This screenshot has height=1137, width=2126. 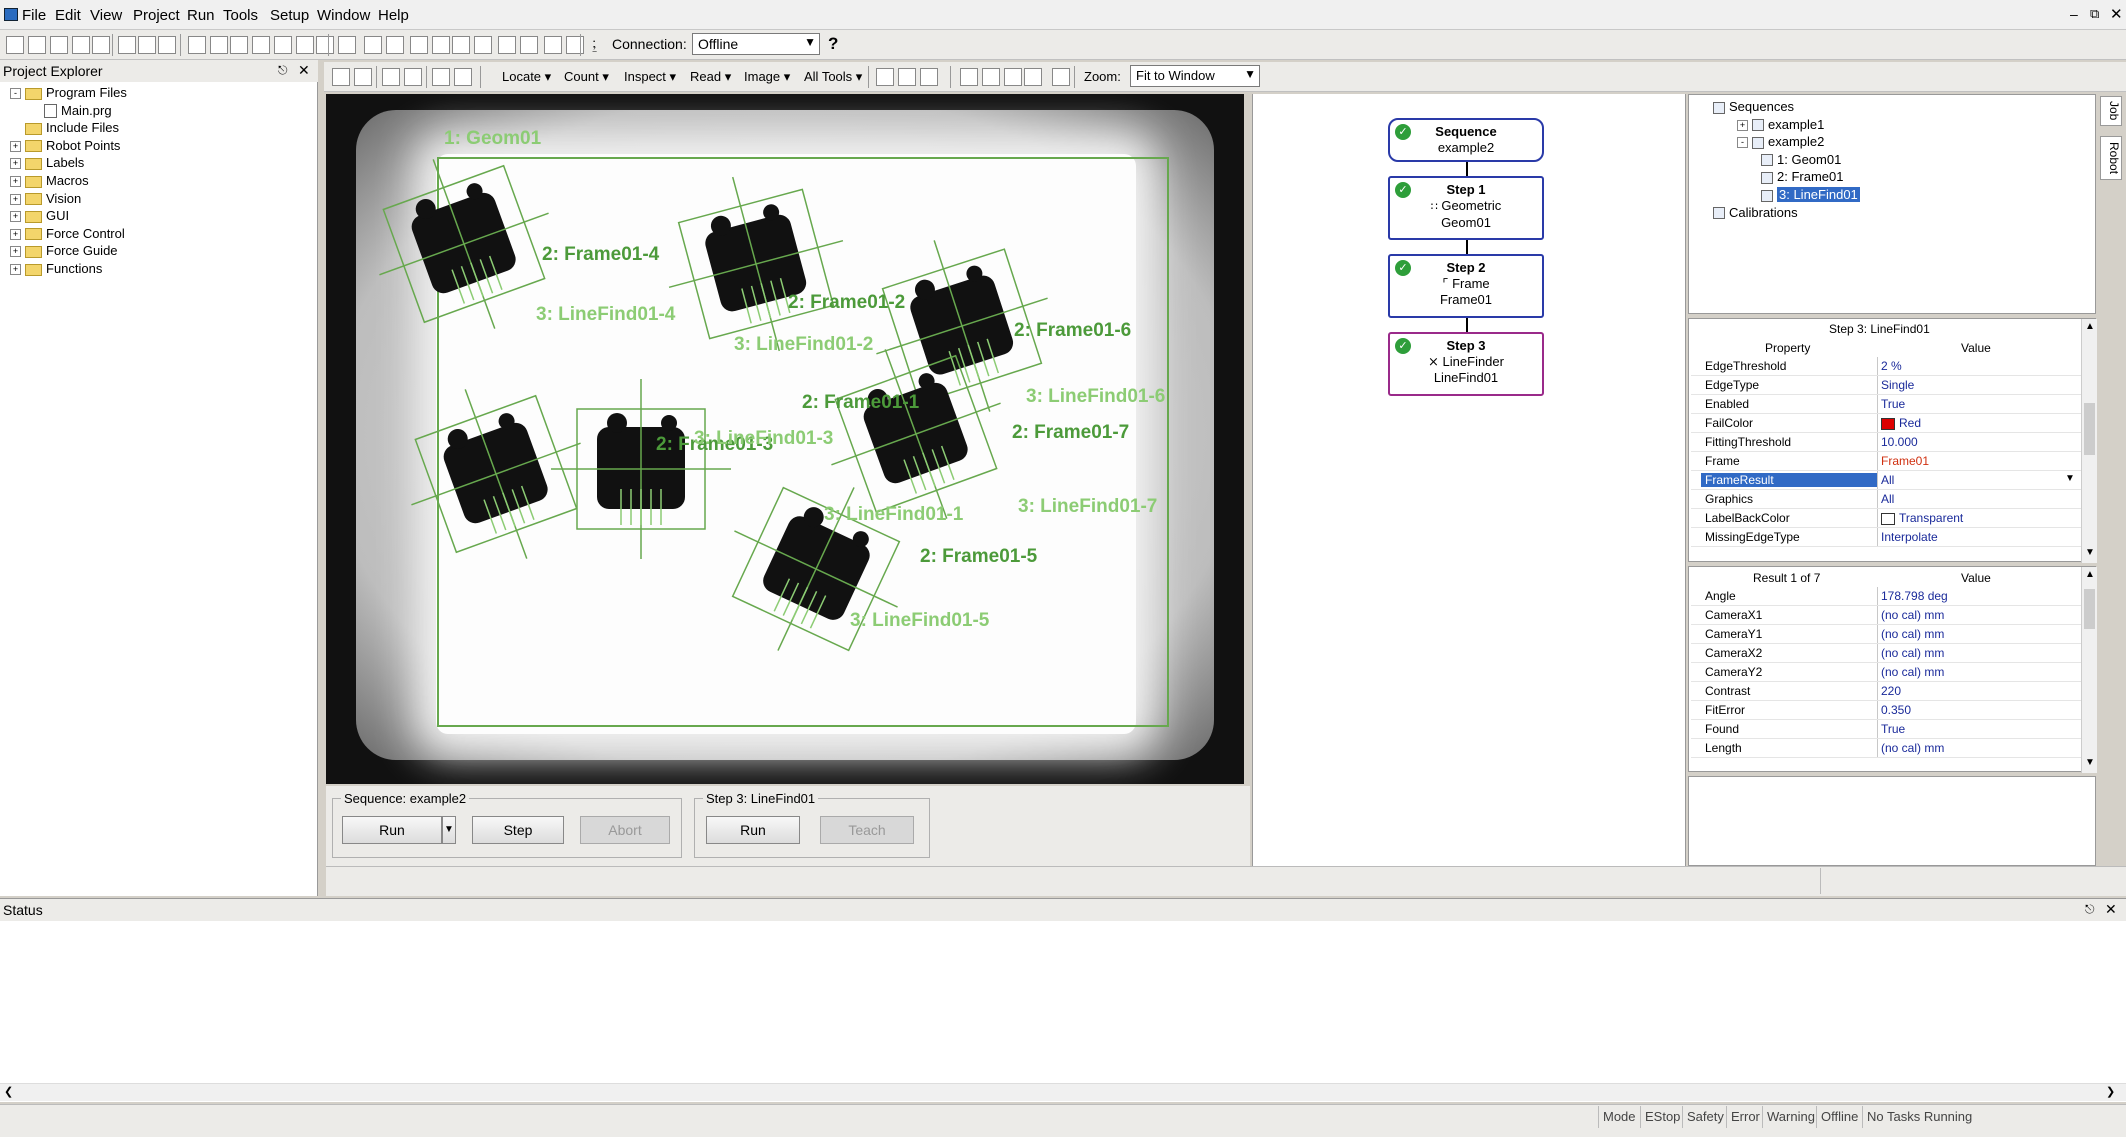 What do you see at coordinates (1466, 140) in the screenshot?
I see `flow-sequence: ✓ Sequence example2` at bounding box center [1466, 140].